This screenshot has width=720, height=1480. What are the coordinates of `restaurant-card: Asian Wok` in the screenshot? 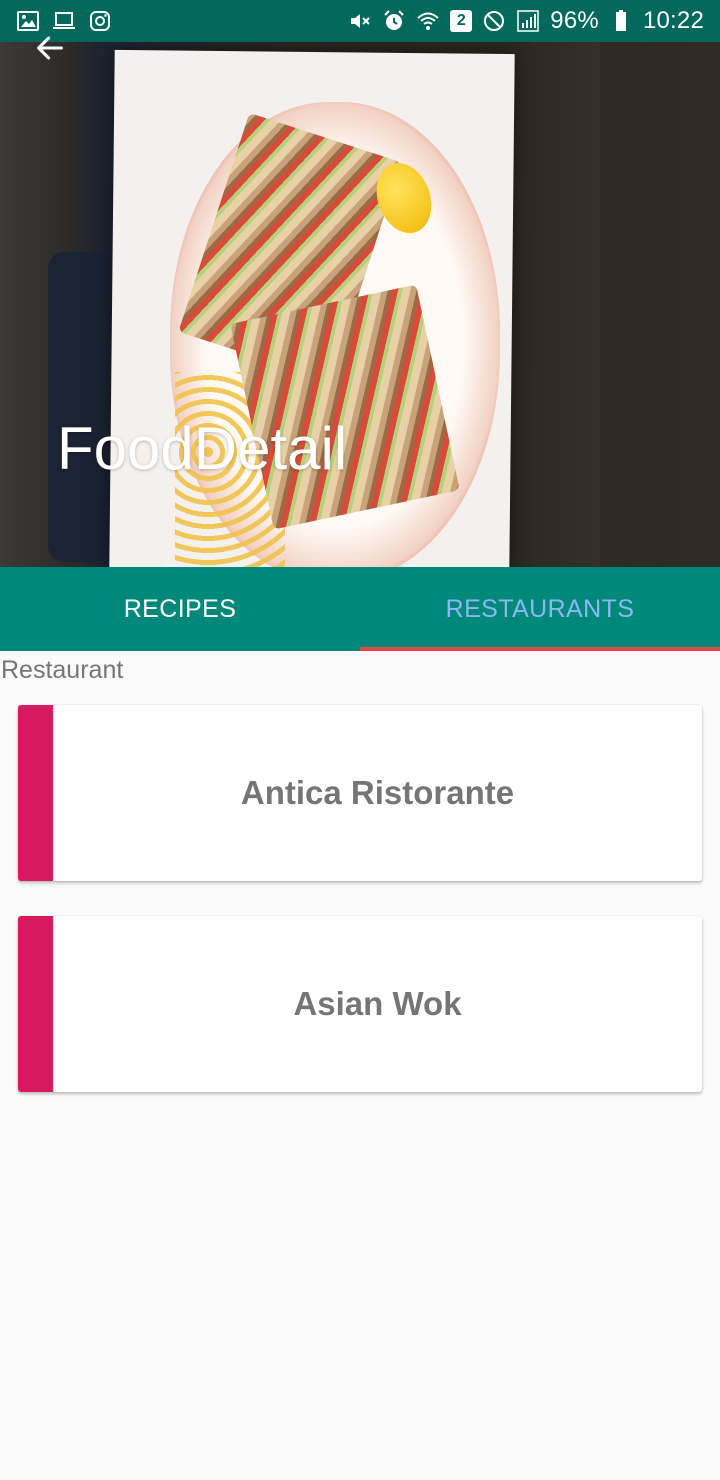 It's located at (360, 1004).